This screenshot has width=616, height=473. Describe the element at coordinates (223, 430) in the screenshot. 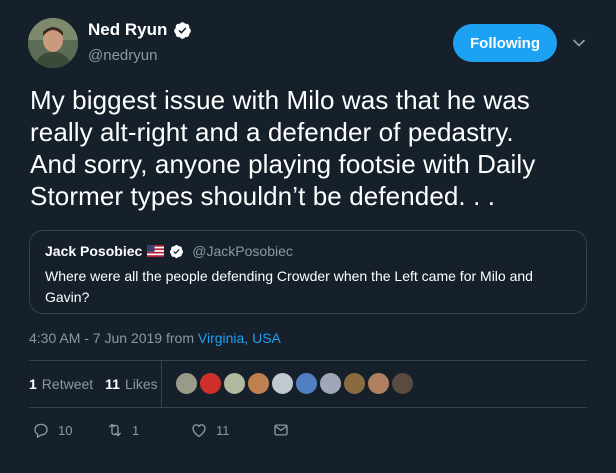

I see `like-count: 11` at that location.